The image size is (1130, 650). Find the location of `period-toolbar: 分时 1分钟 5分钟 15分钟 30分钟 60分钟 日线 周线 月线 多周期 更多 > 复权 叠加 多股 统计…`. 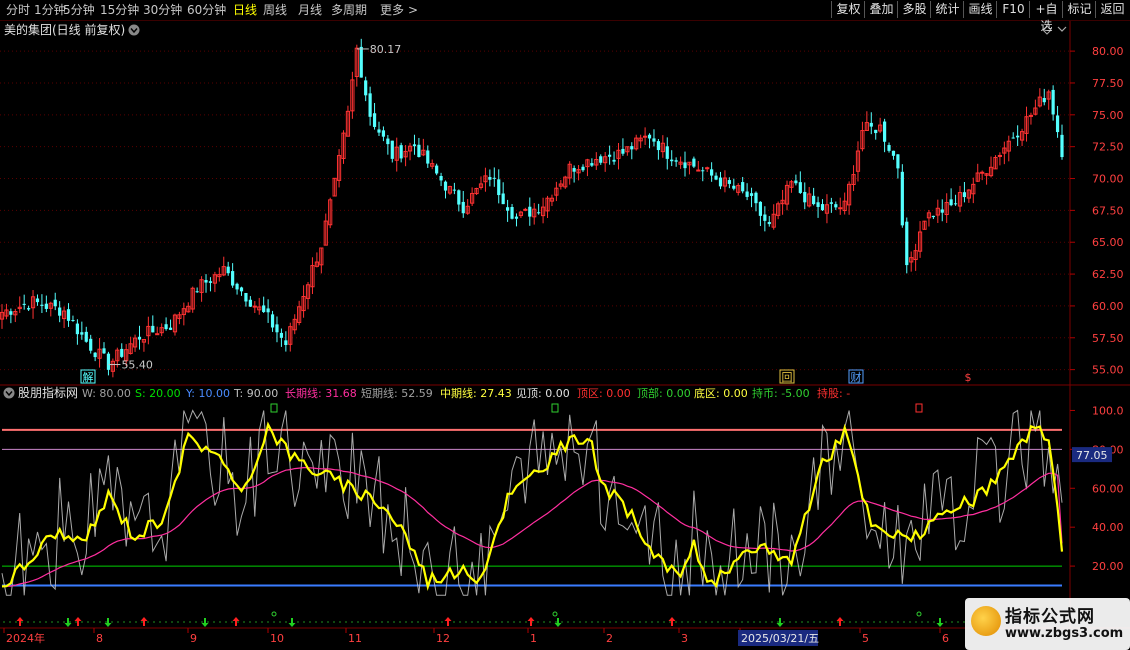

period-toolbar: 分时 1分钟 5分钟 15分钟 30分钟 60分钟 日线 周线 月线 多周期 更多 > 复权 叠加 多股 统计… is located at coordinates (565, 16).